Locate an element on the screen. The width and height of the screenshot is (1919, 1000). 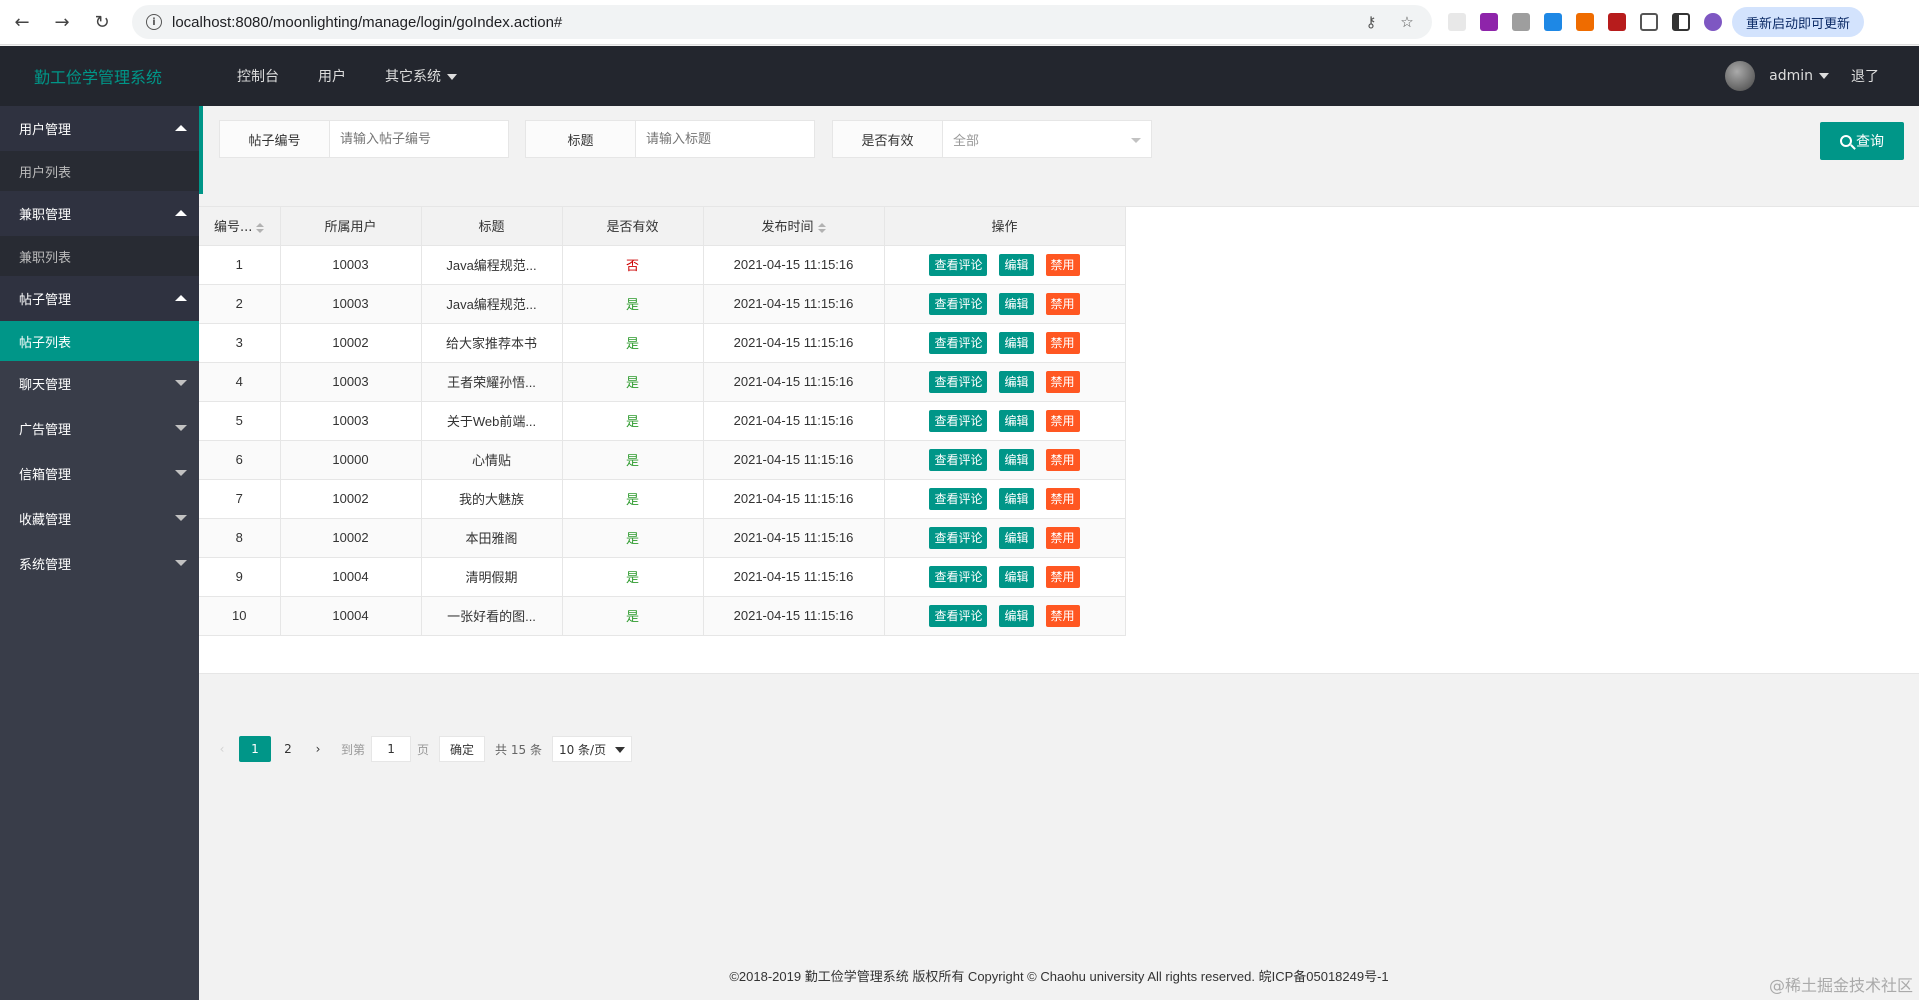
sidebar-item-post-list: 帖子列表 is located at coordinates (99, 341).